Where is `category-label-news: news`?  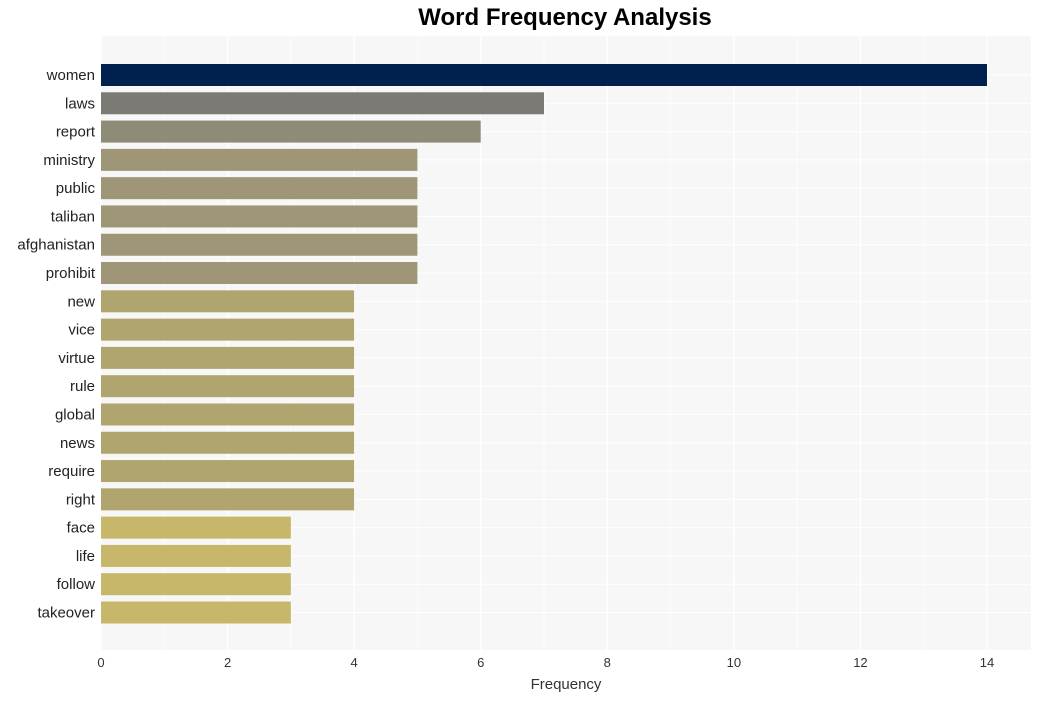
category-label-news: news is located at coordinates (77, 443).